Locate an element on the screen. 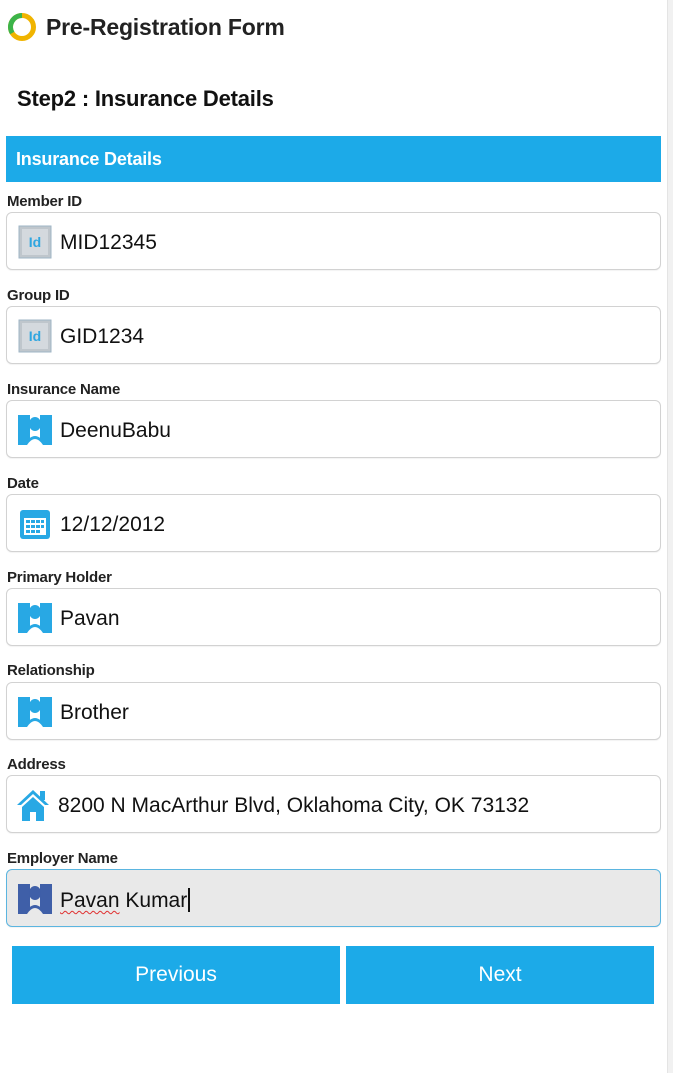 The image size is (673, 1073). date-value: 12/12/2012 is located at coordinates (113, 524).